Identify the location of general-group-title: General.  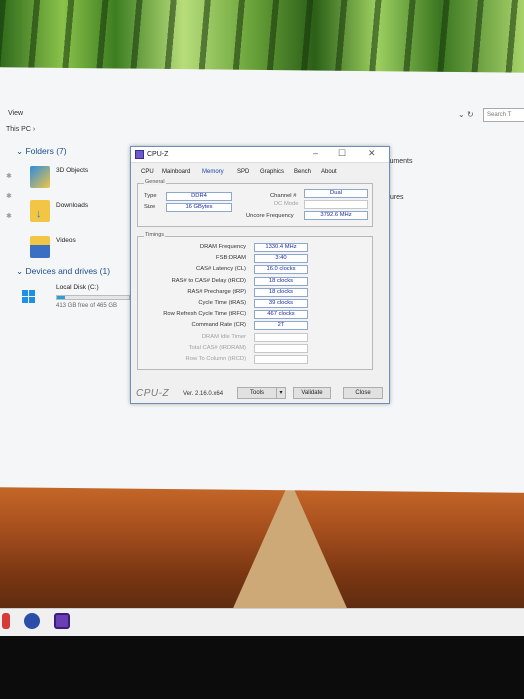
(155, 182).